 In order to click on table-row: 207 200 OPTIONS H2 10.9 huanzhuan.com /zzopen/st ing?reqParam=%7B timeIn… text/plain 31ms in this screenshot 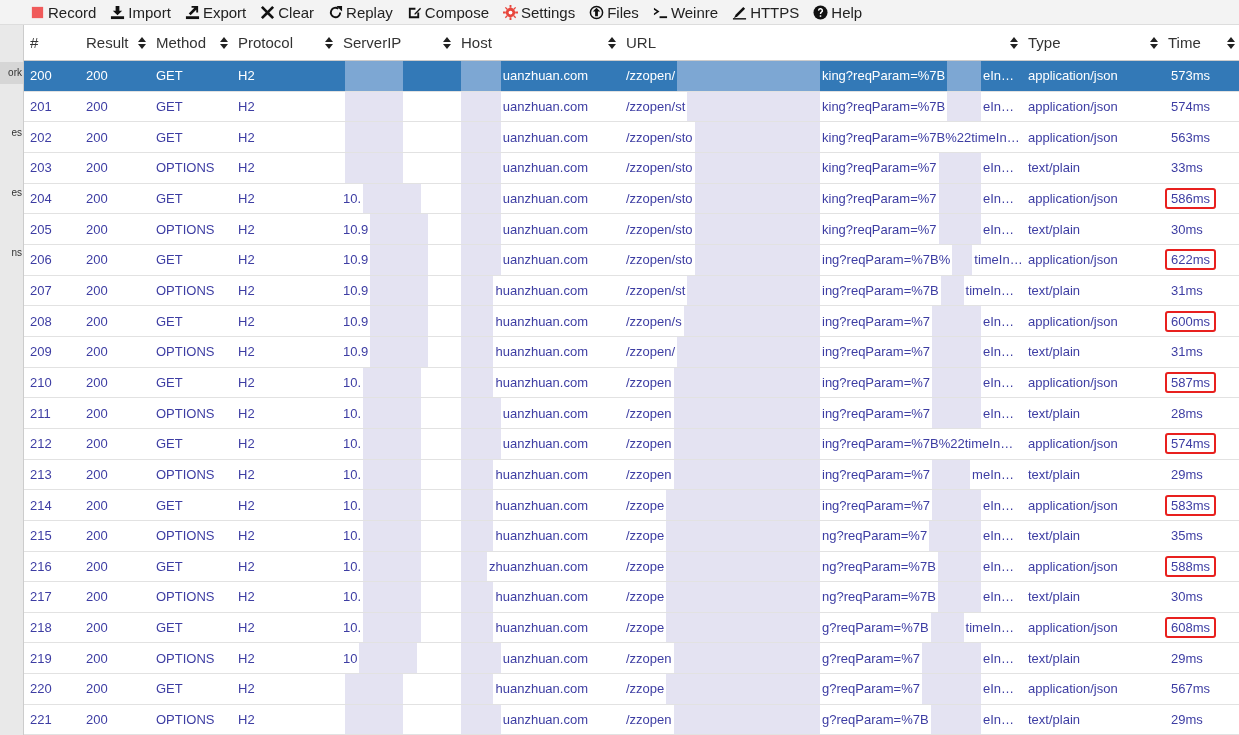, I will do `click(631, 291)`.